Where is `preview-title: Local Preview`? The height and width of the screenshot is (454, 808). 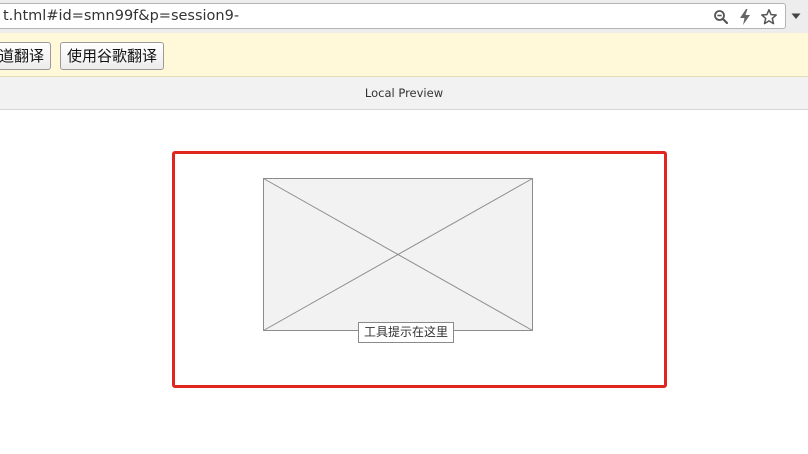 preview-title: Local Preview is located at coordinates (404, 93).